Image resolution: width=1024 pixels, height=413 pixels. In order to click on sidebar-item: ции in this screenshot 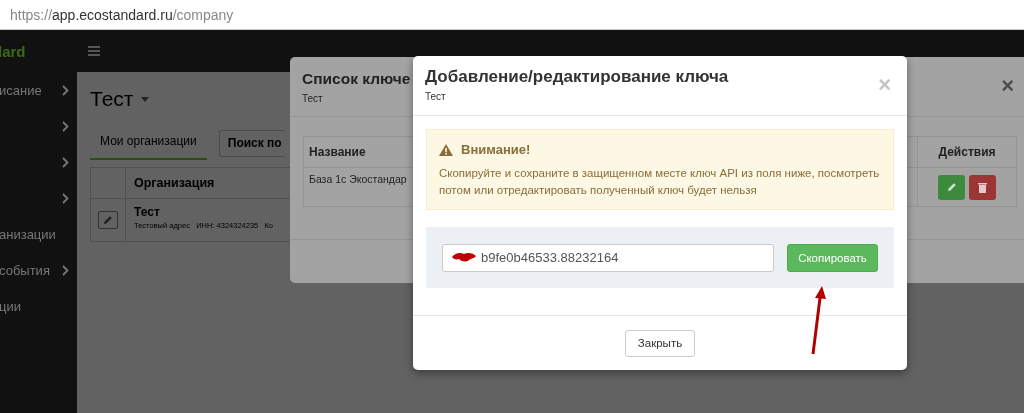, I will do `click(38, 306)`.